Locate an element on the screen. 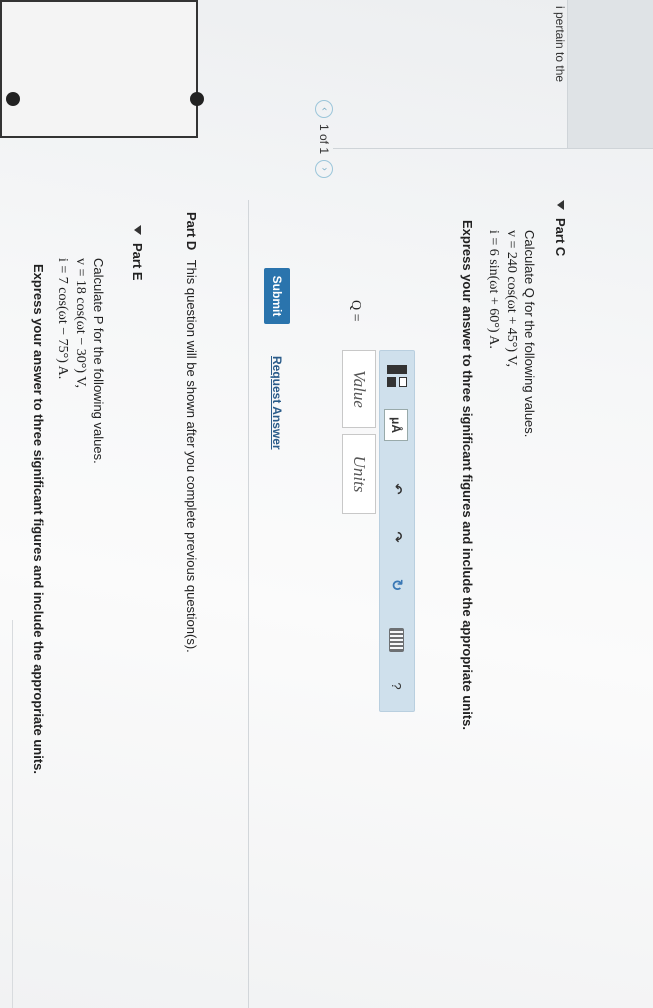 Image resolution: width=653 pixels, height=1008 pixels. next-page-button: › is located at coordinates (324, 169).